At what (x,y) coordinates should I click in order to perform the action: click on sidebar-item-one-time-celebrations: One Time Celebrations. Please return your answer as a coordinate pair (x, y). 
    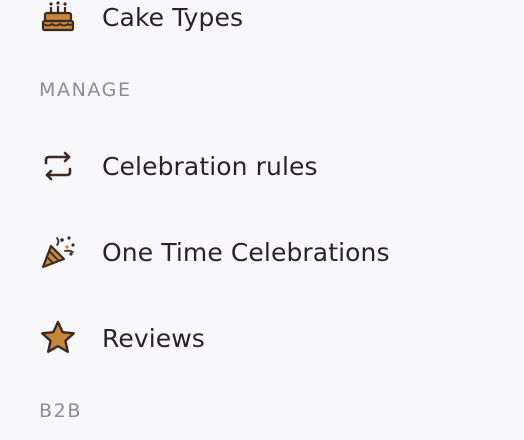
    Looking at the image, I should click on (262, 252).